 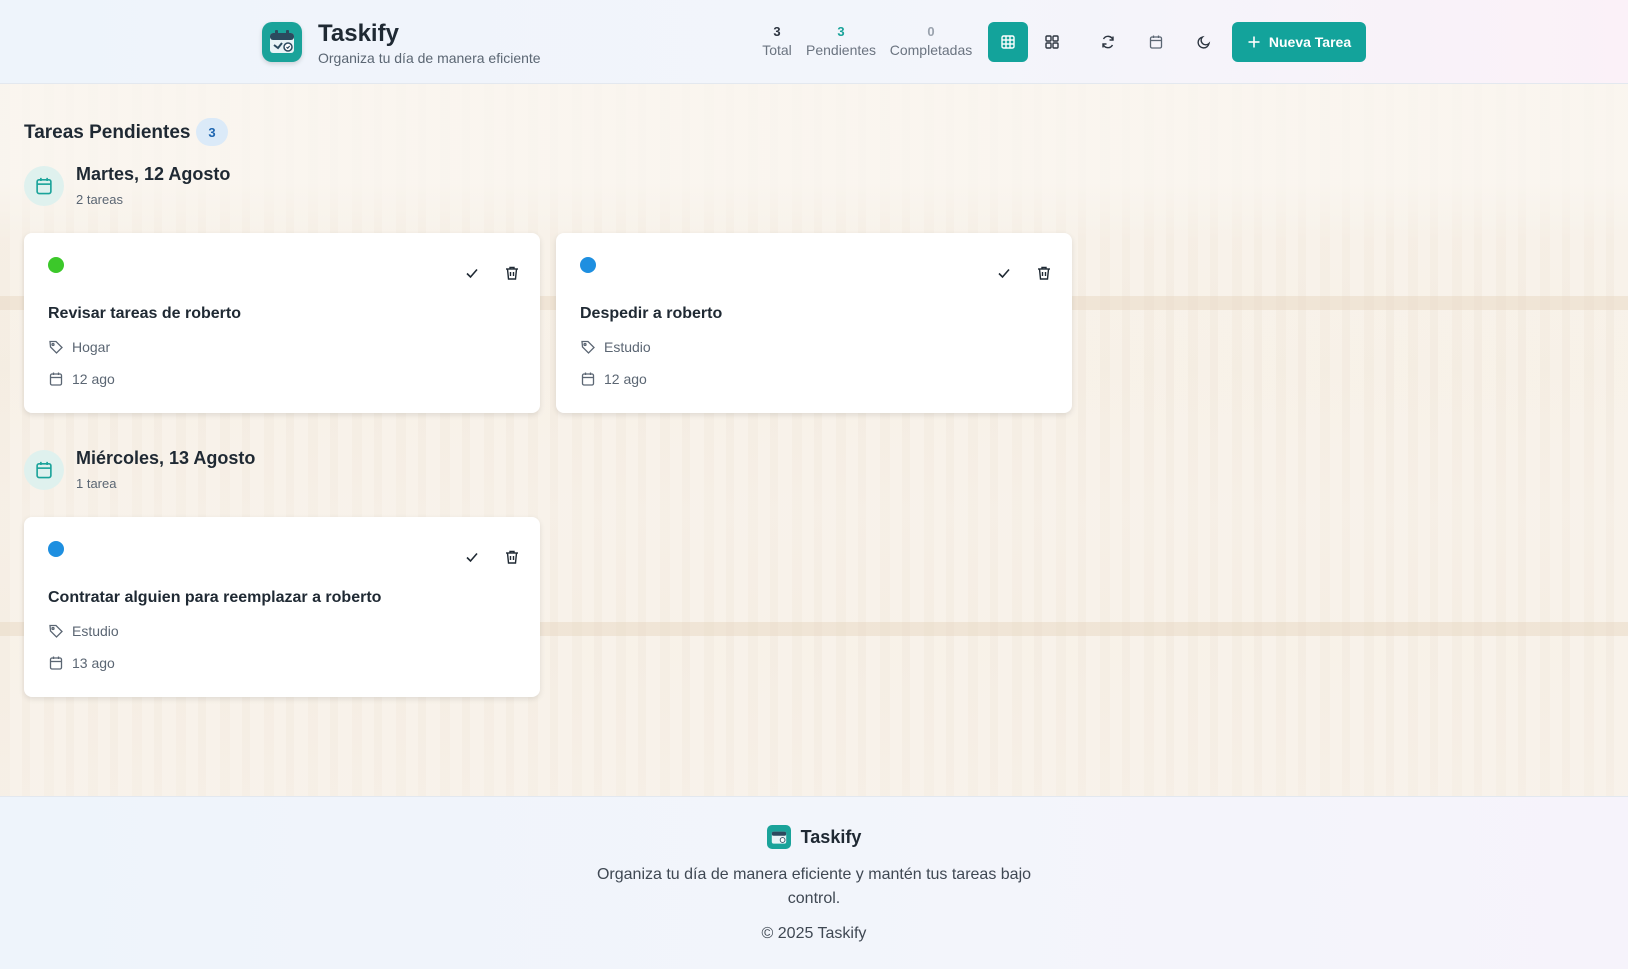 I want to click on task-title: Revisar tareas de roberto, so click(x=144, y=313).